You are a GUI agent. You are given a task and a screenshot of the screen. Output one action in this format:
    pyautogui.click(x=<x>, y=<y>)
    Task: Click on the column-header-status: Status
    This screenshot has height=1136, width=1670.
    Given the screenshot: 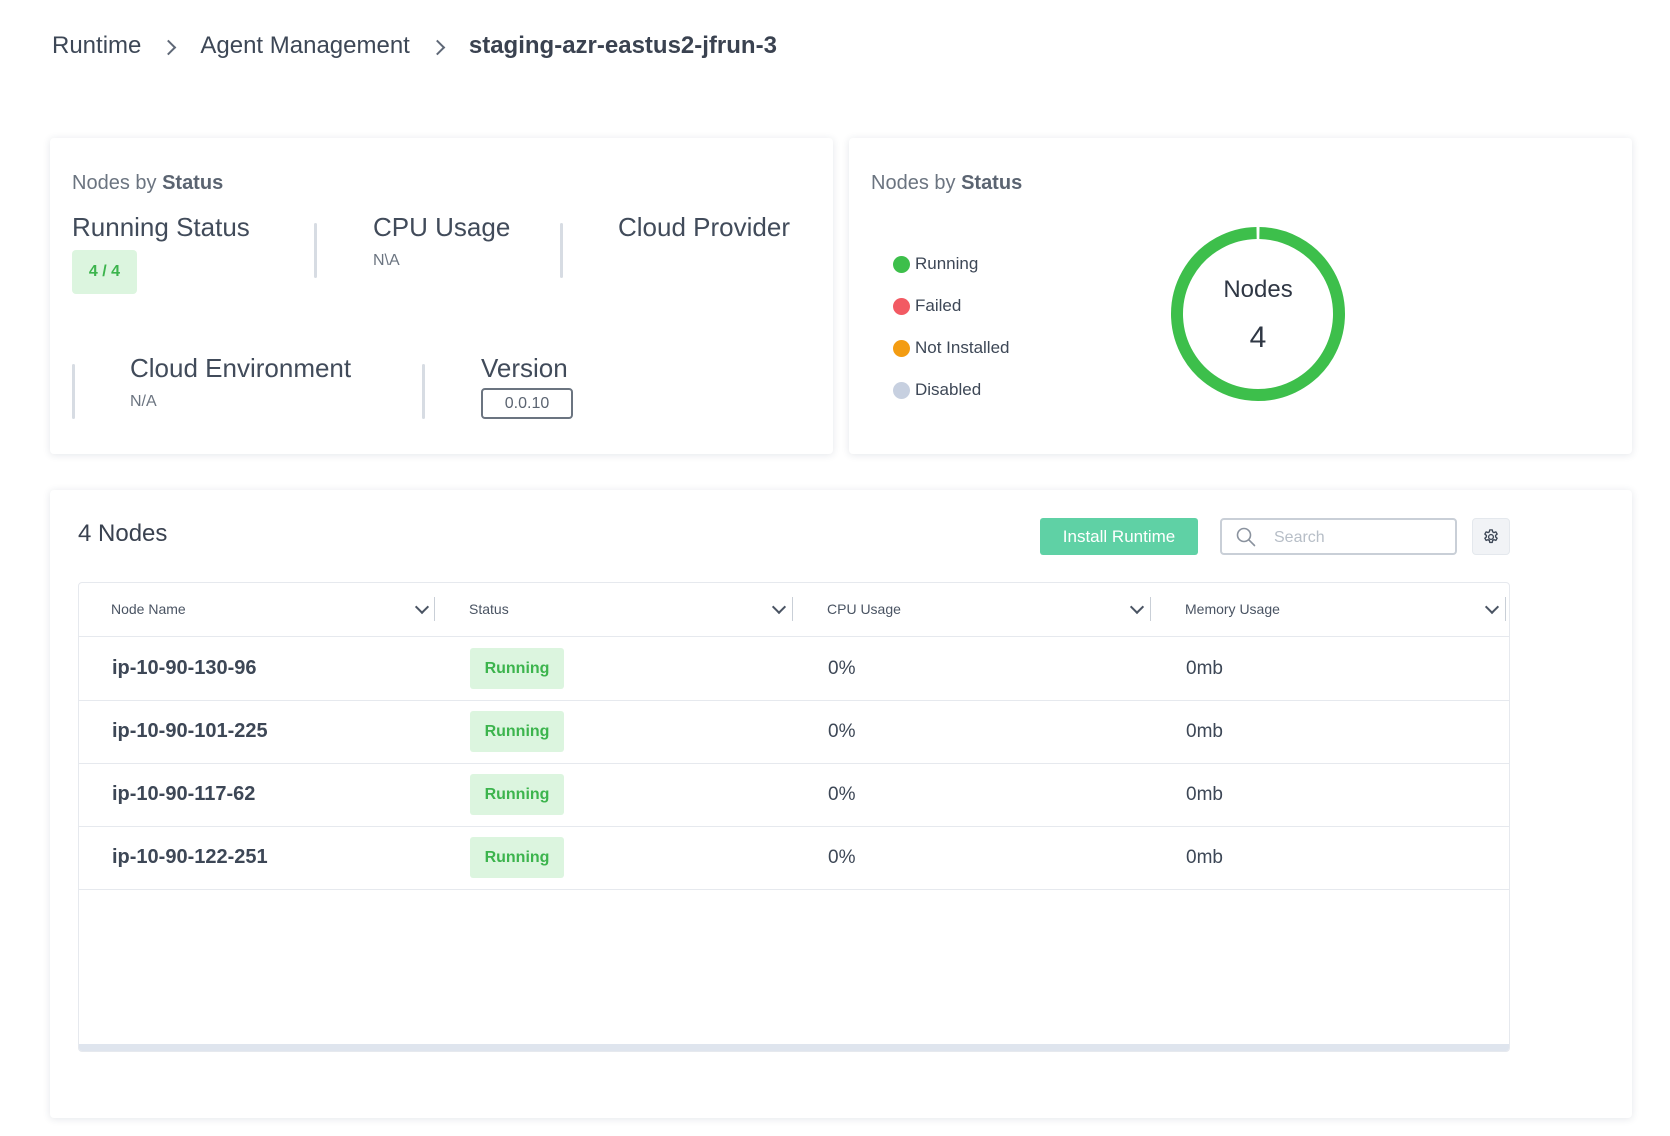 What is the action you would take?
    pyautogui.click(x=489, y=609)
    